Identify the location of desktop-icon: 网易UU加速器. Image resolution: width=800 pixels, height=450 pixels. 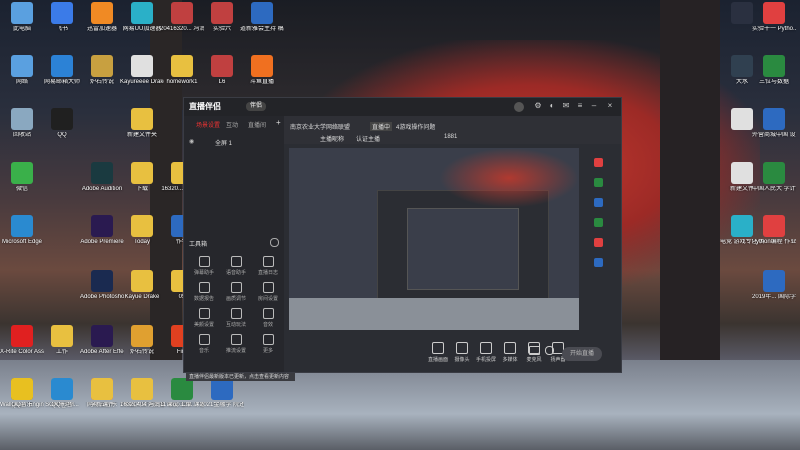
(142, 22).